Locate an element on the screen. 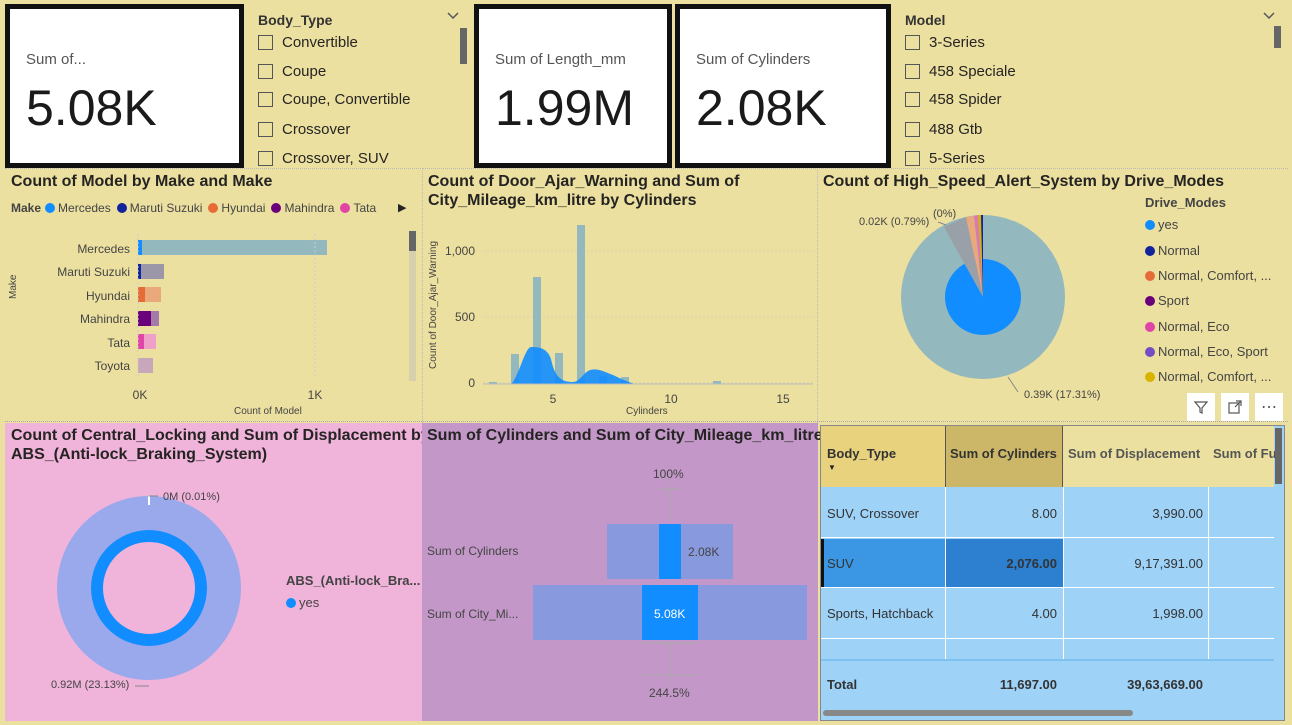  kpi-card-length: Sum of Length_mm 1.99M is located at coordinates (573, 86).